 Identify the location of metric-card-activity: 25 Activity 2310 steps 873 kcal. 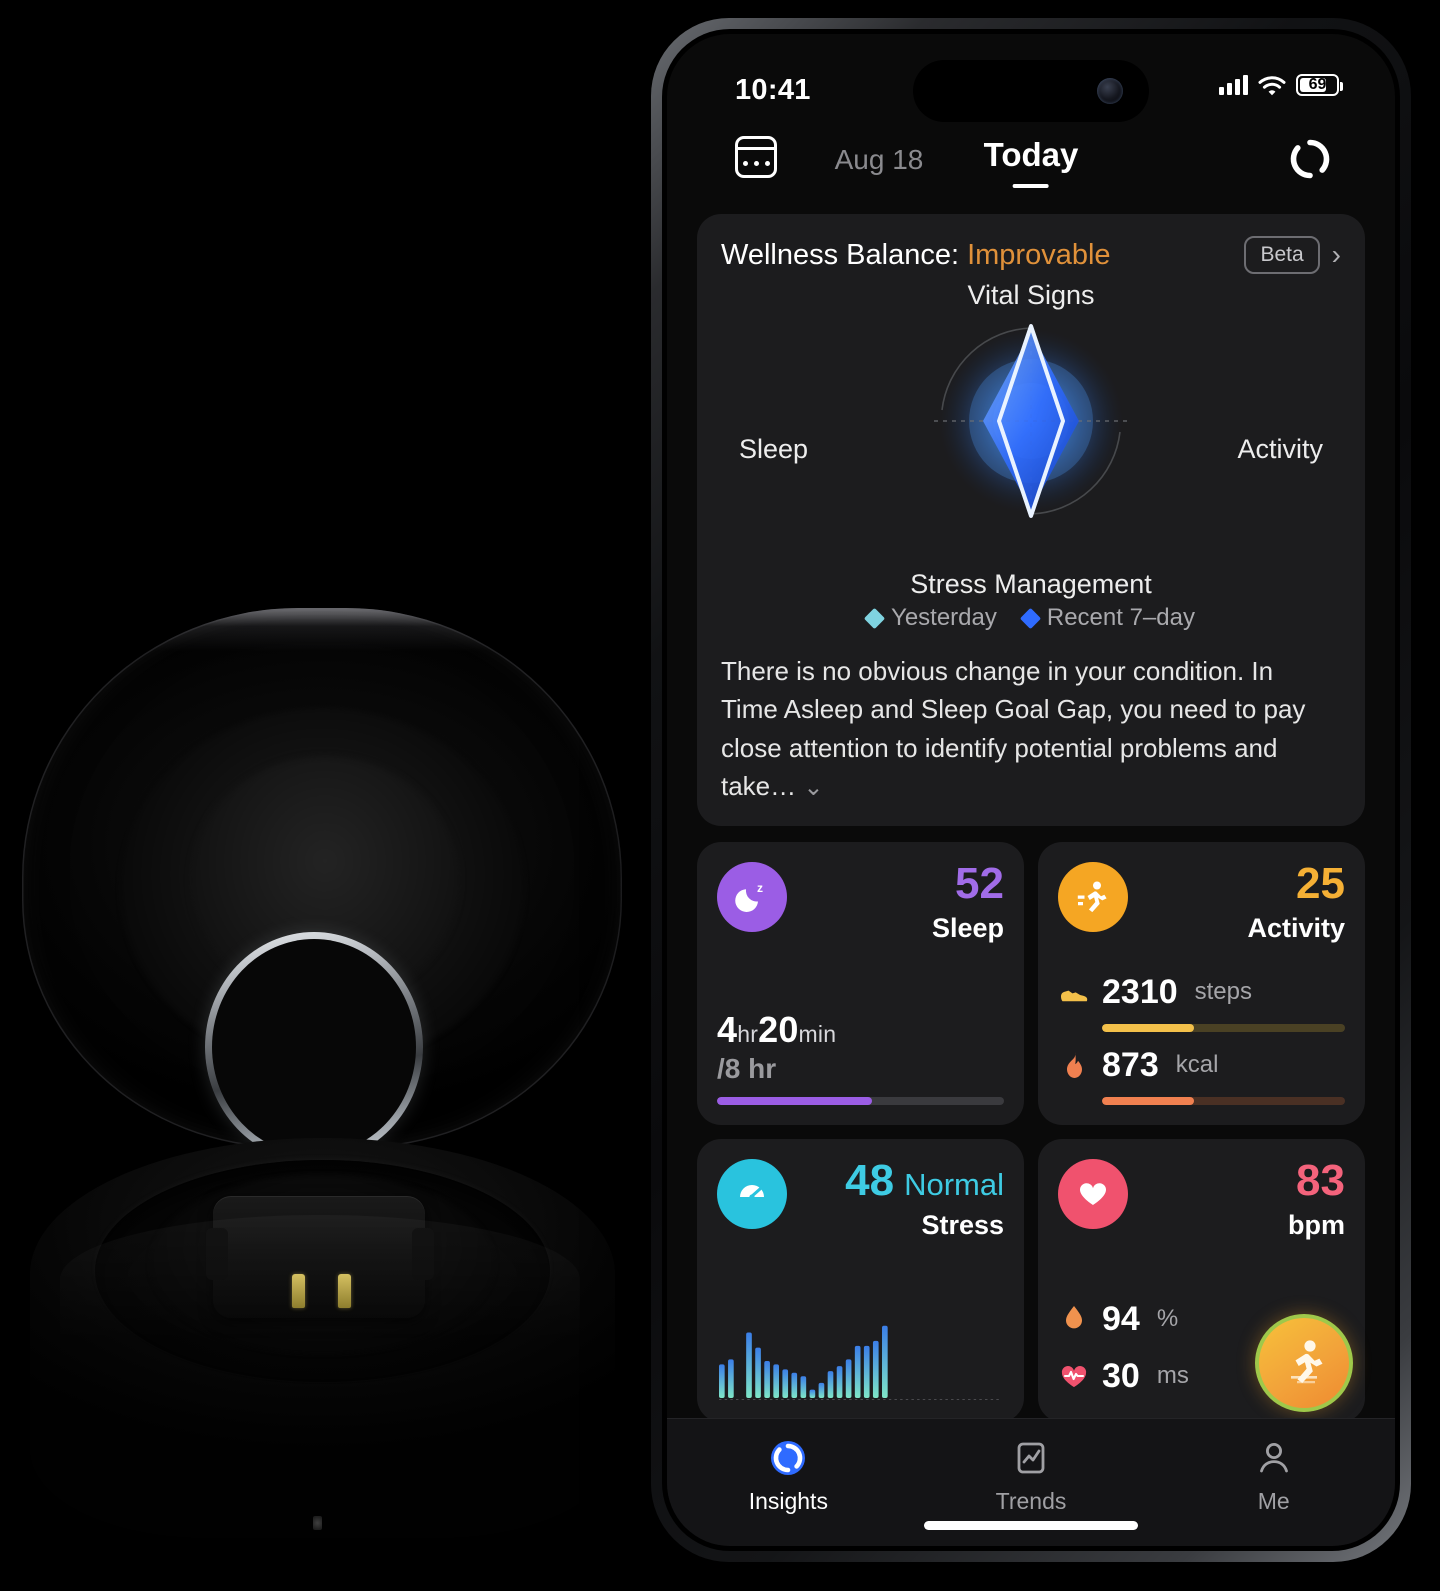
(1201, 983).